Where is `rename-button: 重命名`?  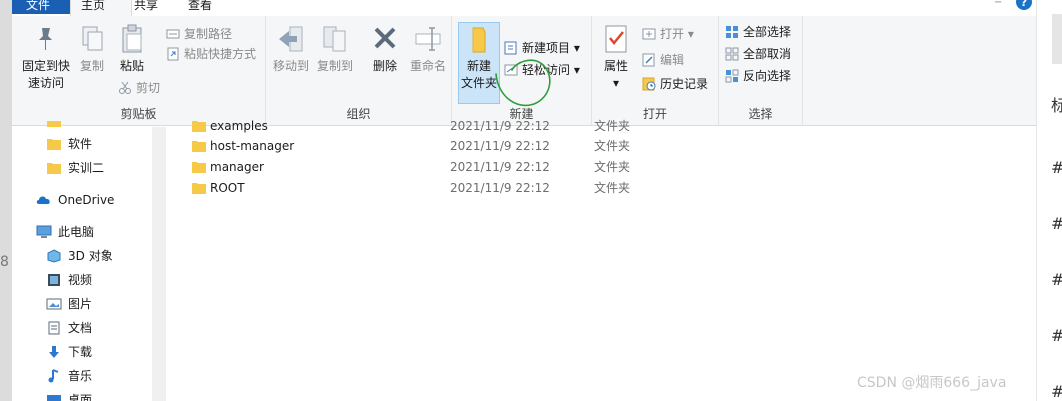 rename-button: 重命名 is located at coordinates (428, 60).